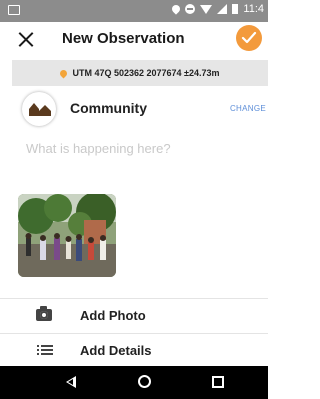 The height and width of the screenshot is (399, 320). I want to click on check-icon, so click(249, 37).